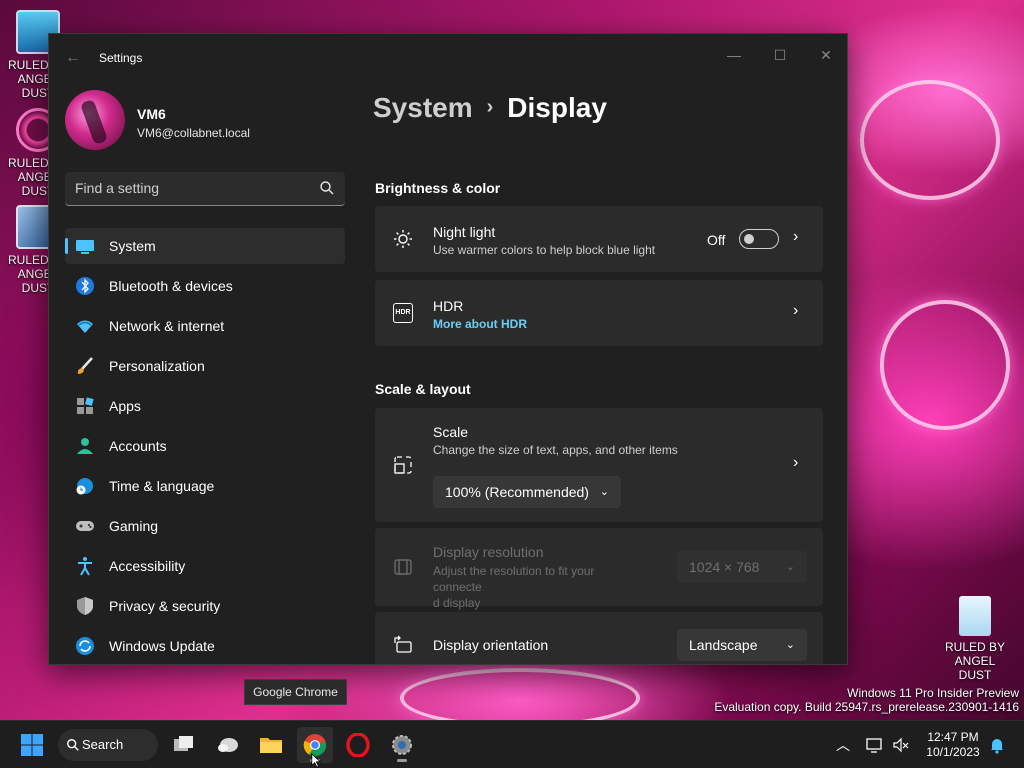 The height and width of the screenshot is (768, 1024). Describe the element at coordinates (901, 745) in the screenshot. I see `volume-muted-icon` at that location.